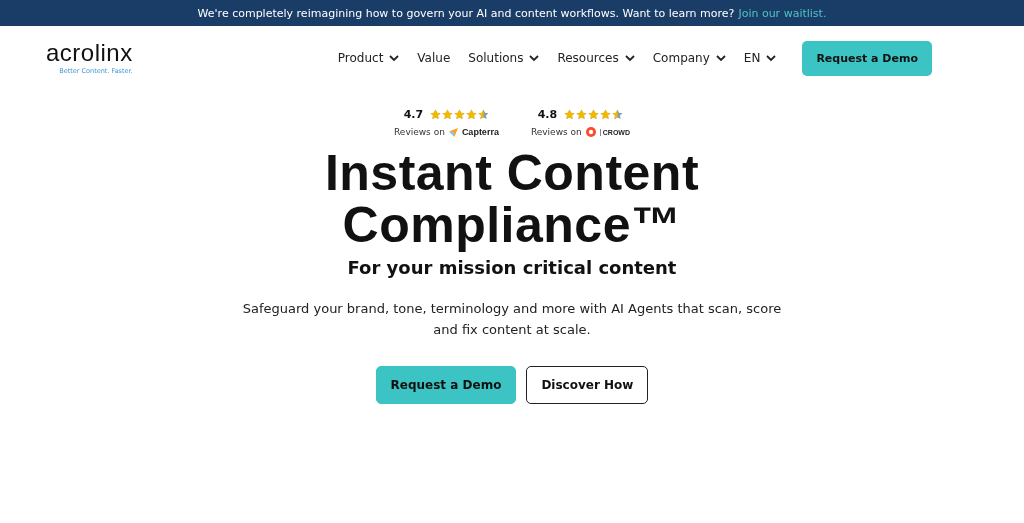 The width and height of the screenshot is (1024, 523). Describe the element at coordinates (466, 13) in the screenshot. I see `banner-text: We're completely reimagining how to govern your AI and content workflows. Want to learn more?` at that location.